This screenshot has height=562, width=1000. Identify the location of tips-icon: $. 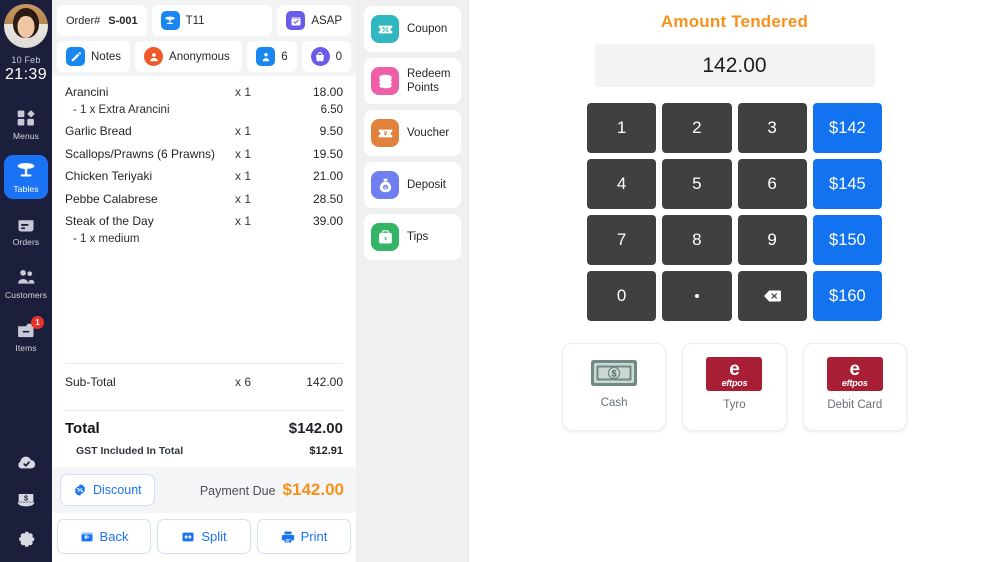
(385, 237).